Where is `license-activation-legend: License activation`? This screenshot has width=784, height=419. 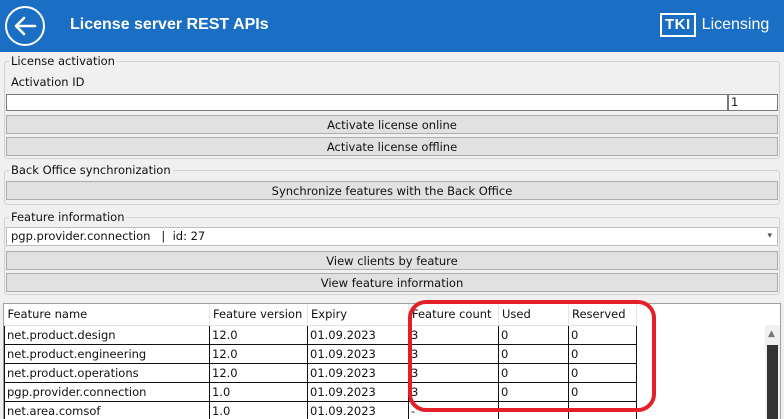 license-activation-legend: License activation is located at coordinates (63, 61).